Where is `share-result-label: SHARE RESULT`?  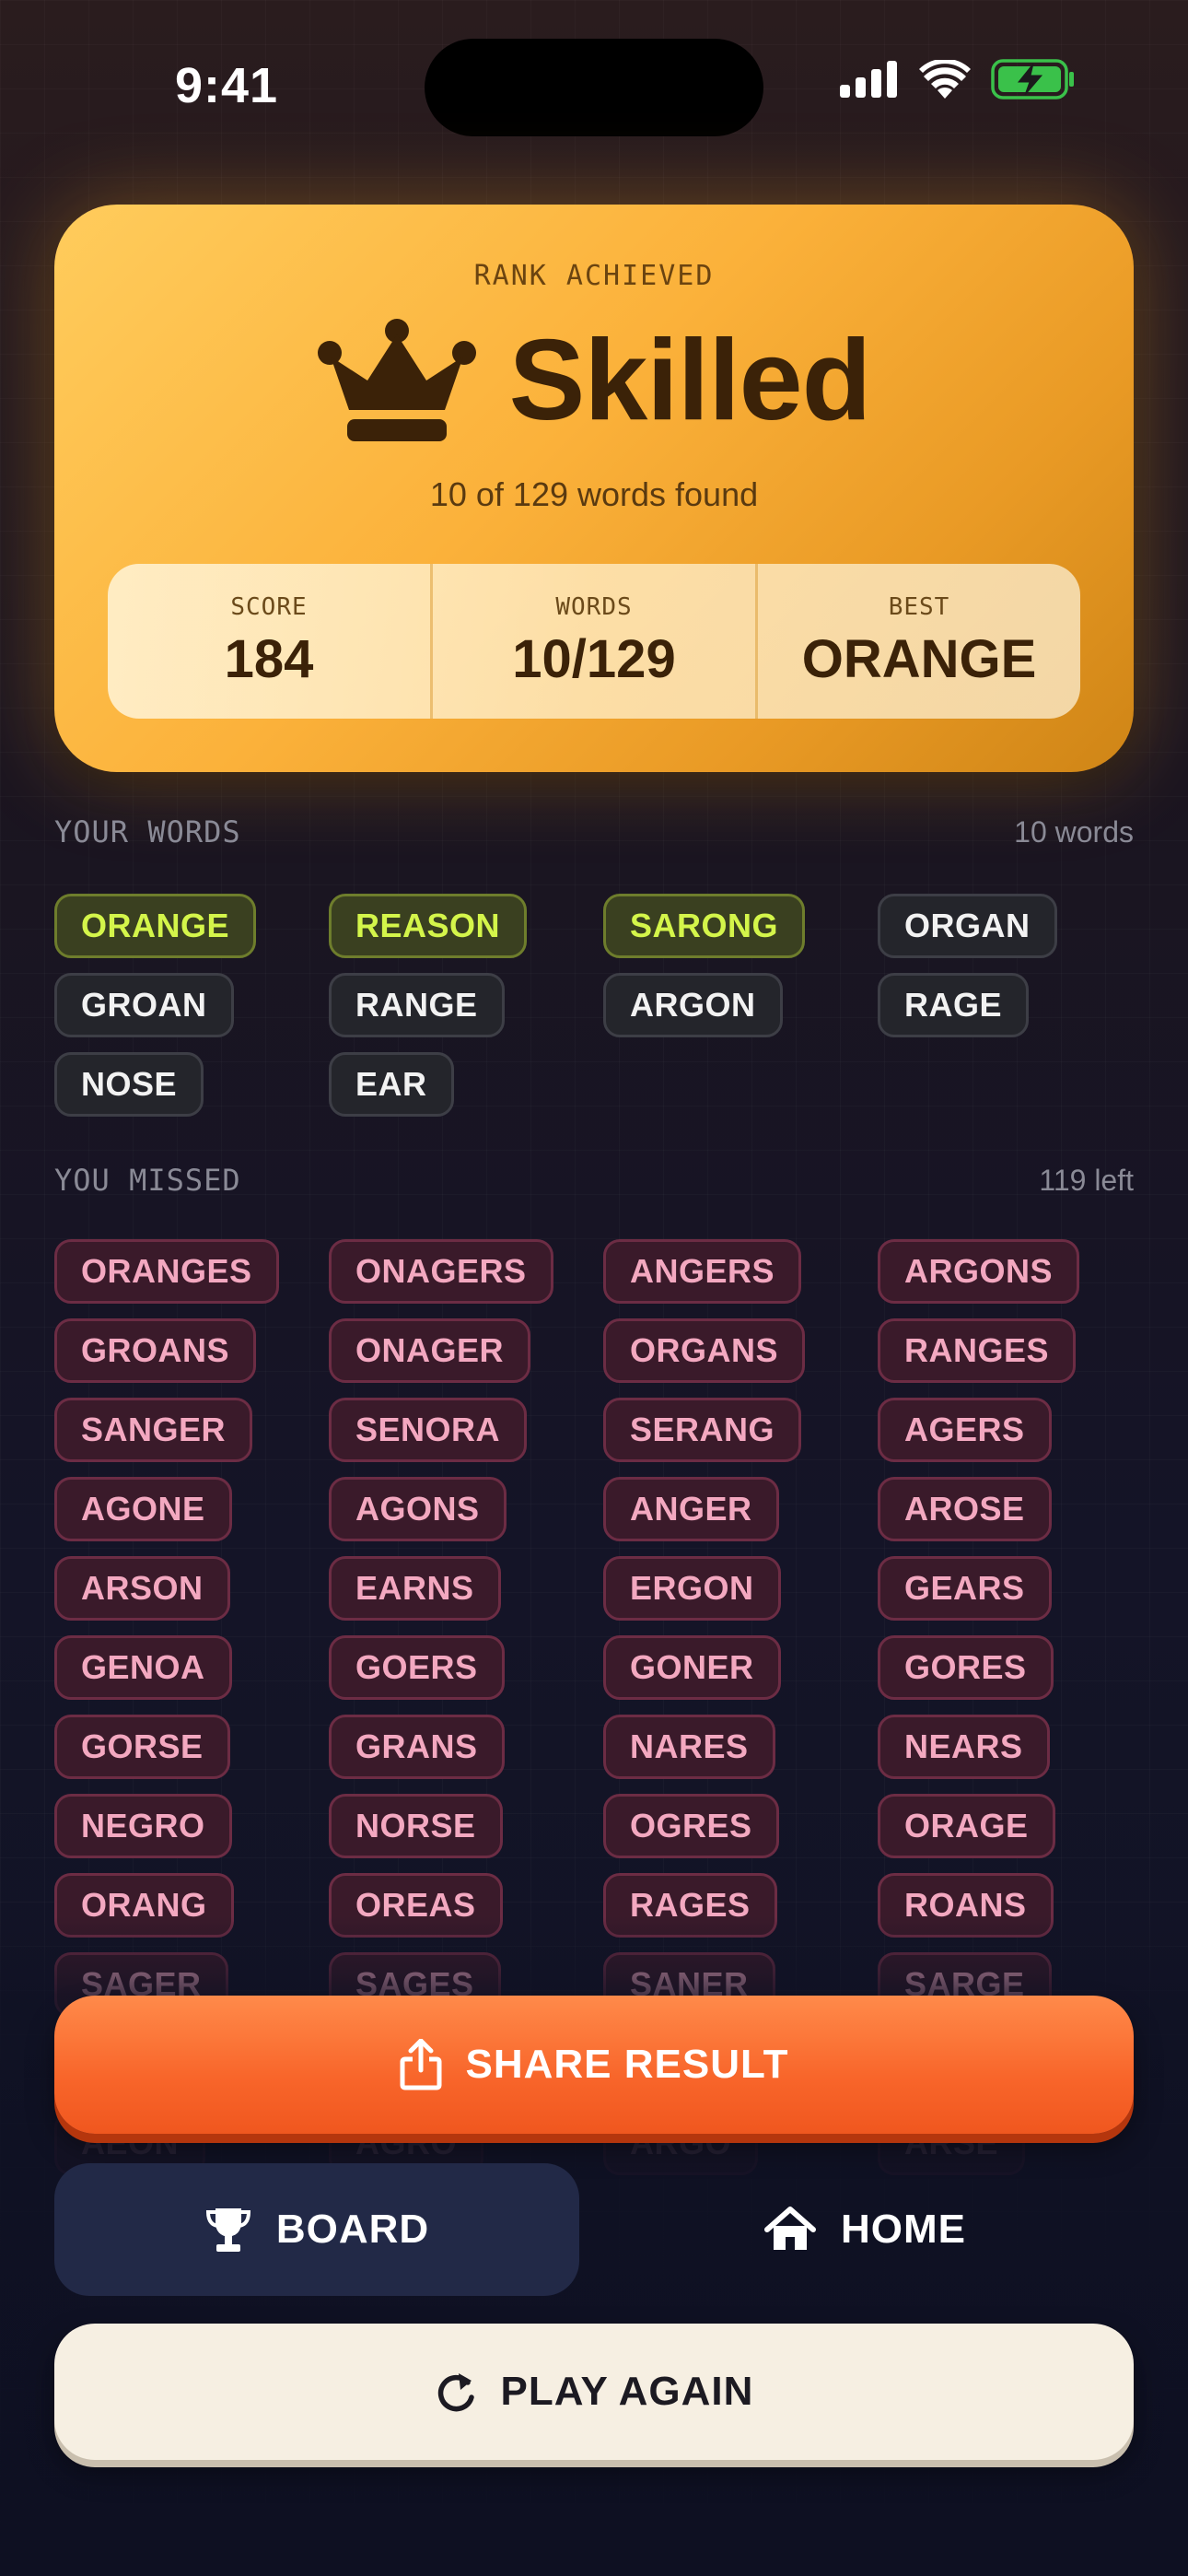
share-result-label: SHARE RESULT is located at coordinates (627, 2064).